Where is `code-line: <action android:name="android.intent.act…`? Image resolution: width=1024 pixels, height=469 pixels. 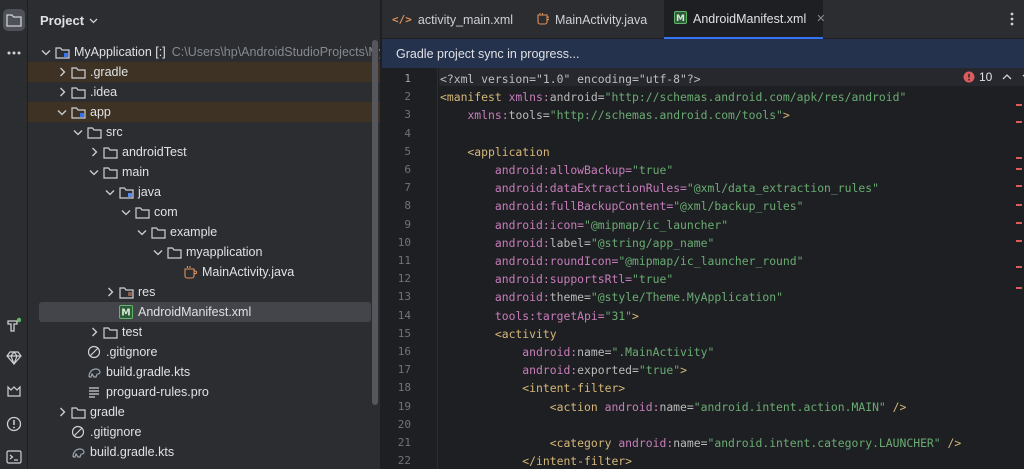 code-line: <action android:name="android.intent.act… is located at coordinates (673, 407).